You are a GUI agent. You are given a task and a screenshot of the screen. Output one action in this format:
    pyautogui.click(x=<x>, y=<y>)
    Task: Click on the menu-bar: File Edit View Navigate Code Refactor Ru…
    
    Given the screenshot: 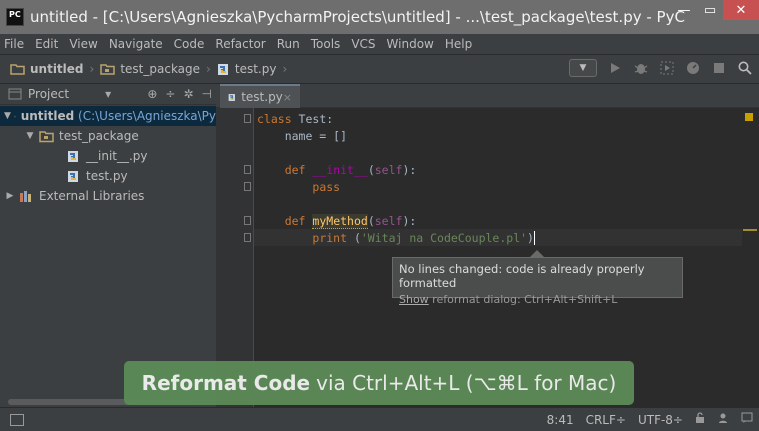 What is the action you would take?
    pyautogui.click(x=379, y=44)
    